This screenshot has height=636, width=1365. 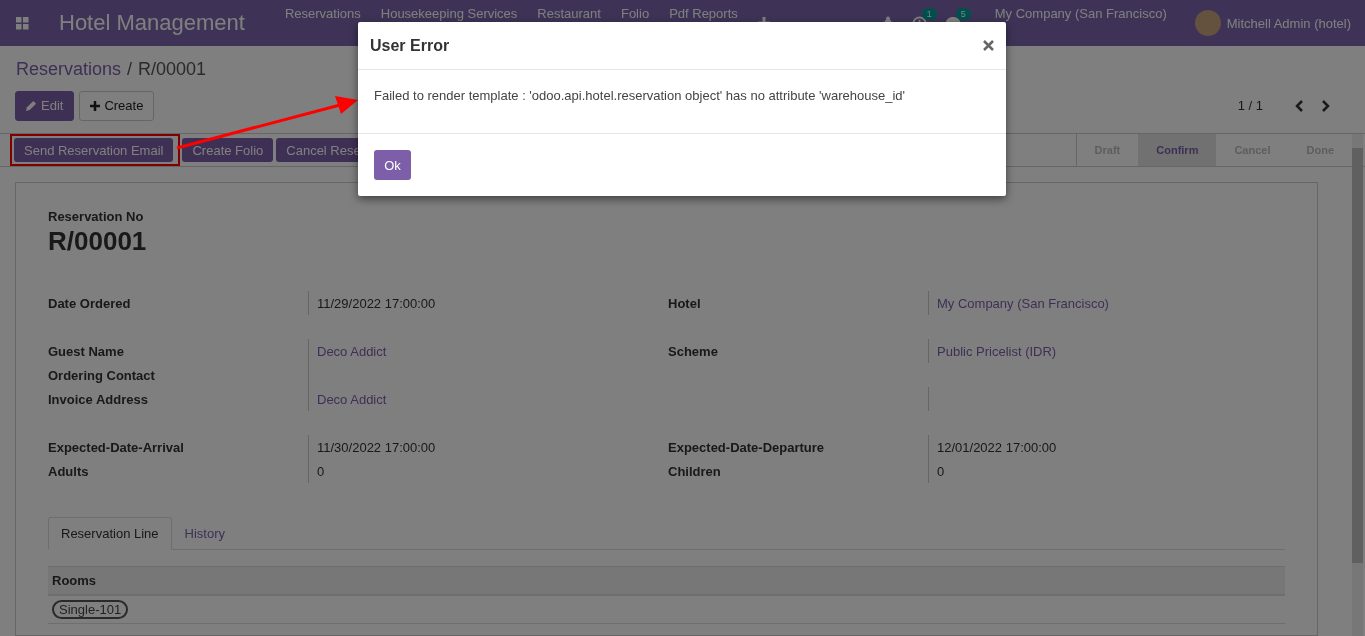 I want to click on field-value: 12/01/2022 17:00:00, so click(x=1106, y=447).